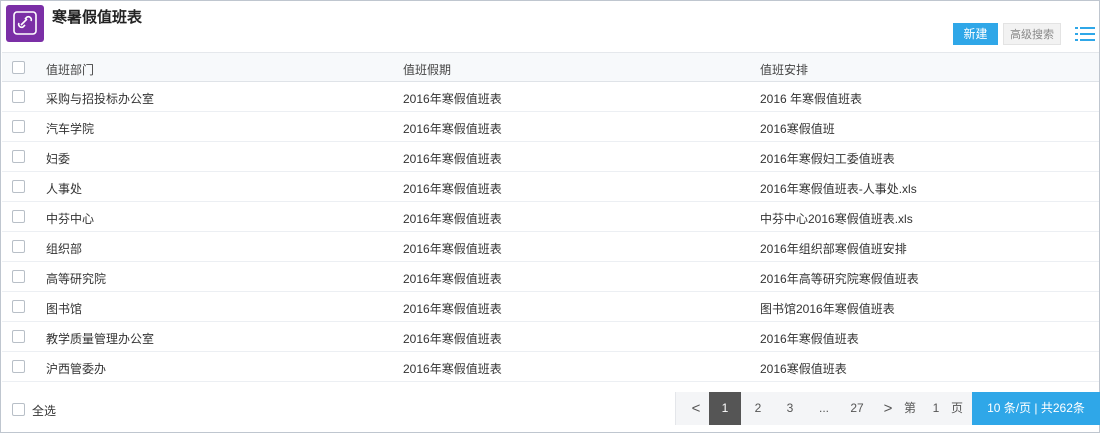 This screenshot has width=1100, height=433. I want to click on table-row: 采购与招投标办公室 2016年寒假值班表 2016 年寒假值班表, so click(550, 97).